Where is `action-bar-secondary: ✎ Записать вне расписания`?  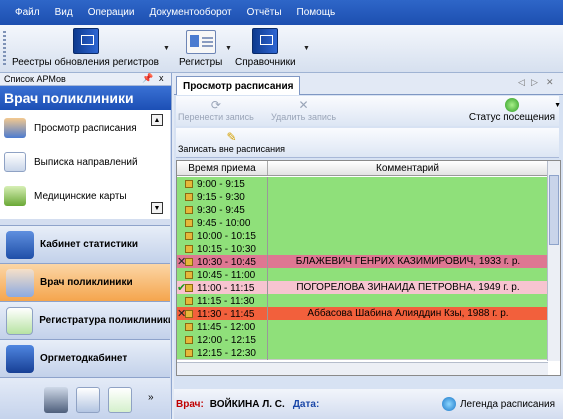 action-bar-secondary: ✎ Записать вне расписания is located at coordinates (367, 143).